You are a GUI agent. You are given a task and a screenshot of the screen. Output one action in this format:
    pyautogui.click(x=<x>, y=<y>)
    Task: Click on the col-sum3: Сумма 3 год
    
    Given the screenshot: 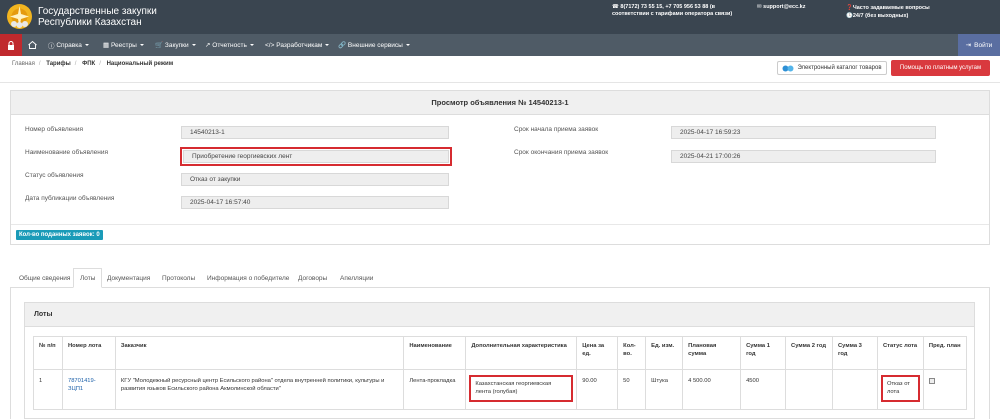 What is the action you would take?
    pyautogui.click(x=854, y=353)
    